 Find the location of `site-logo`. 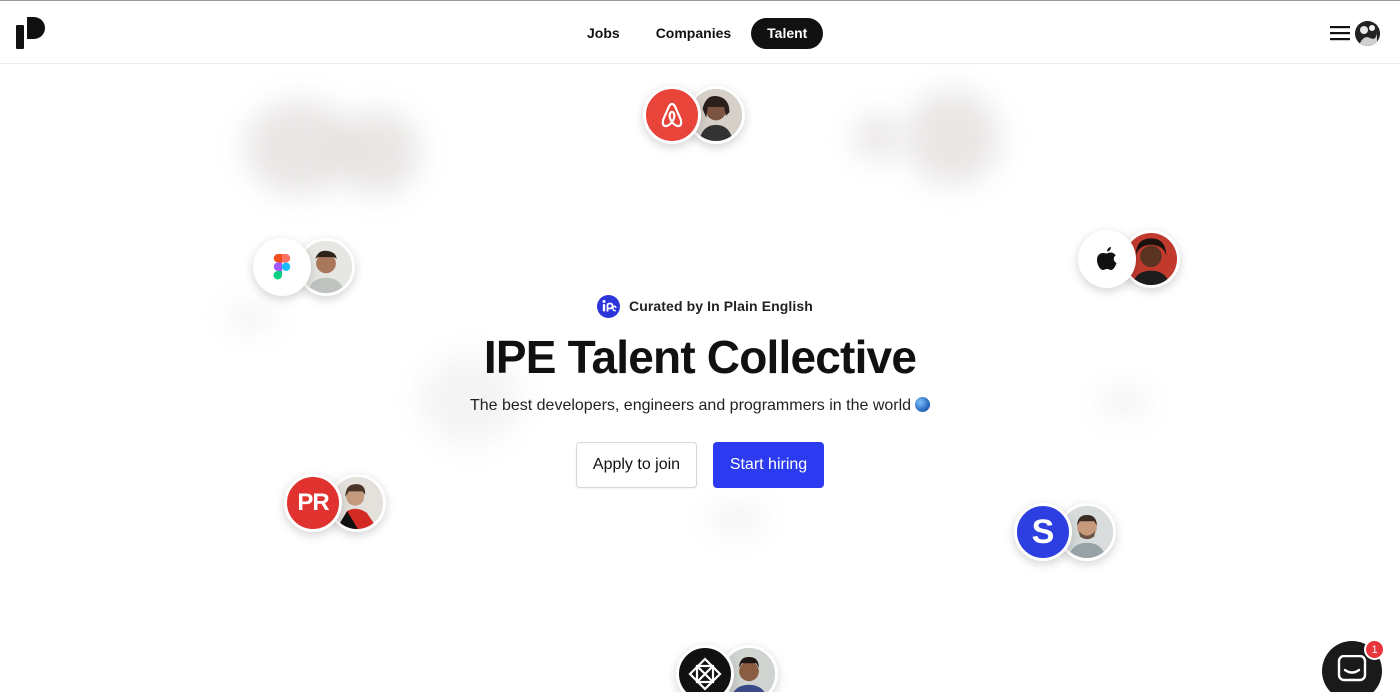

site-logo is located at coordinates (31, 33).